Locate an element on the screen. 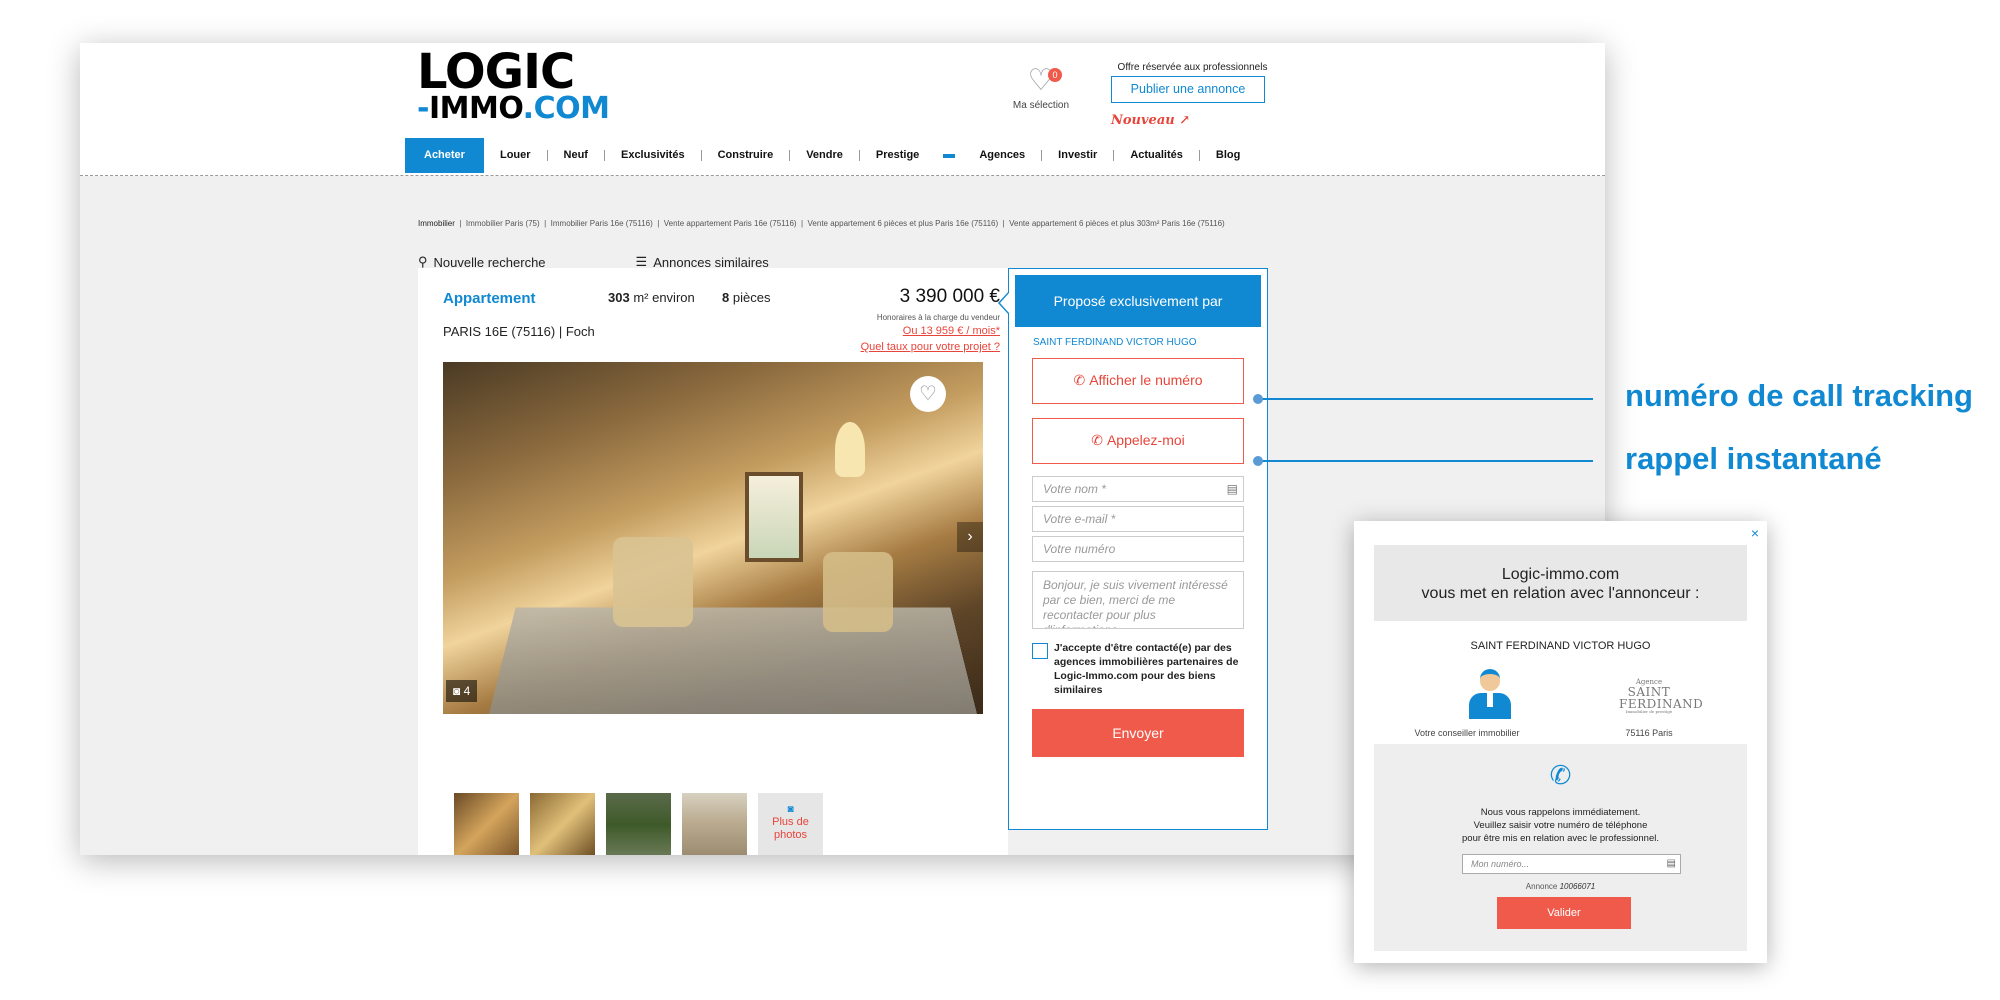 This screenshot has height=1000, width=2000. logo-immo: IMMO is located at coordinates (476, 108).